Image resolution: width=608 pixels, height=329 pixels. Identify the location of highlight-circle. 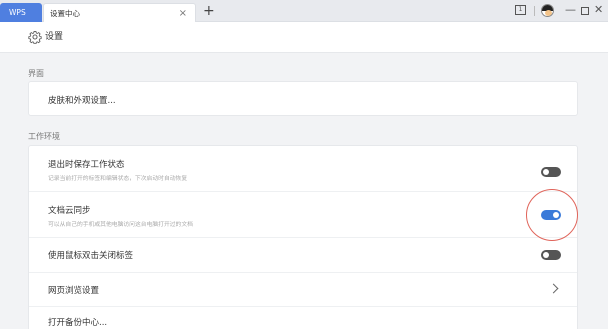
(552, 215).